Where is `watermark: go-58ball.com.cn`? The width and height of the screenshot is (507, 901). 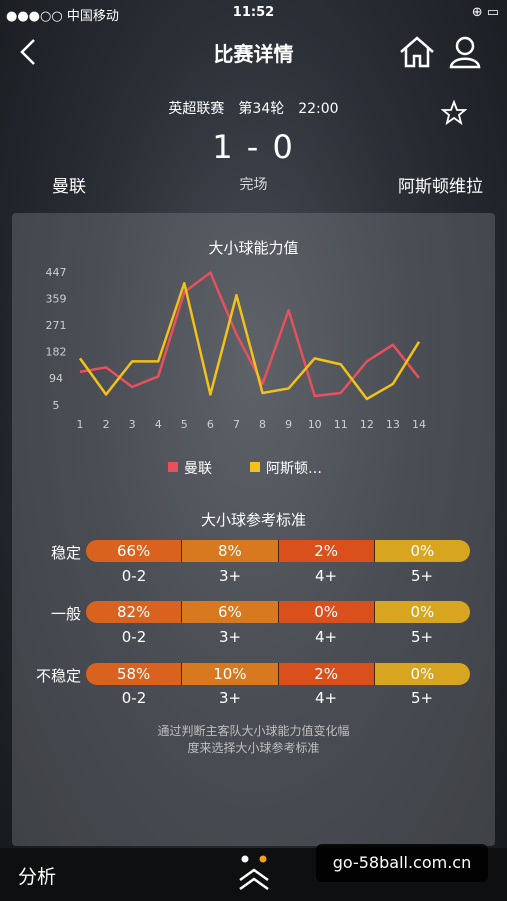 watermark: go-58ball.com.cn is located at coordinates (402, 863).